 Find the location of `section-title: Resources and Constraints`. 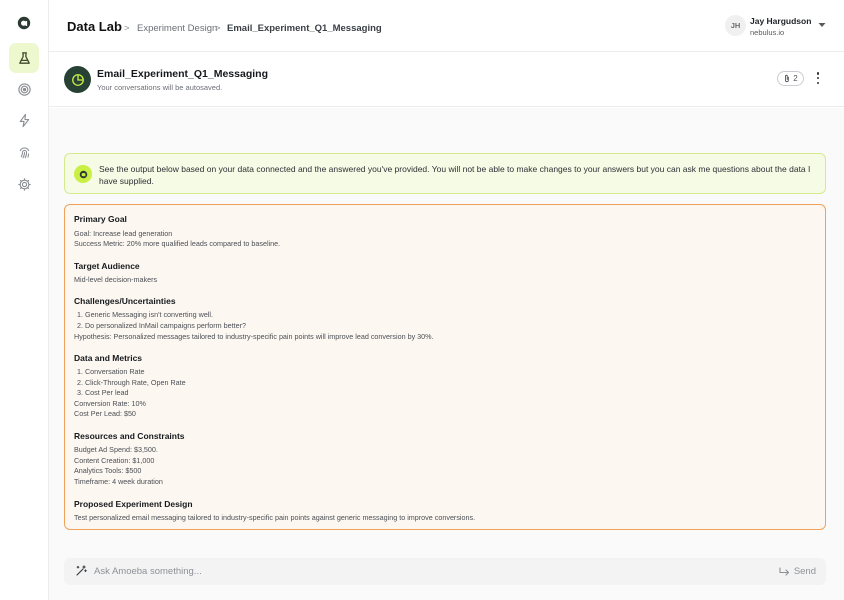

section-title: Resources and Constraints is located at coordinates (129, 436).